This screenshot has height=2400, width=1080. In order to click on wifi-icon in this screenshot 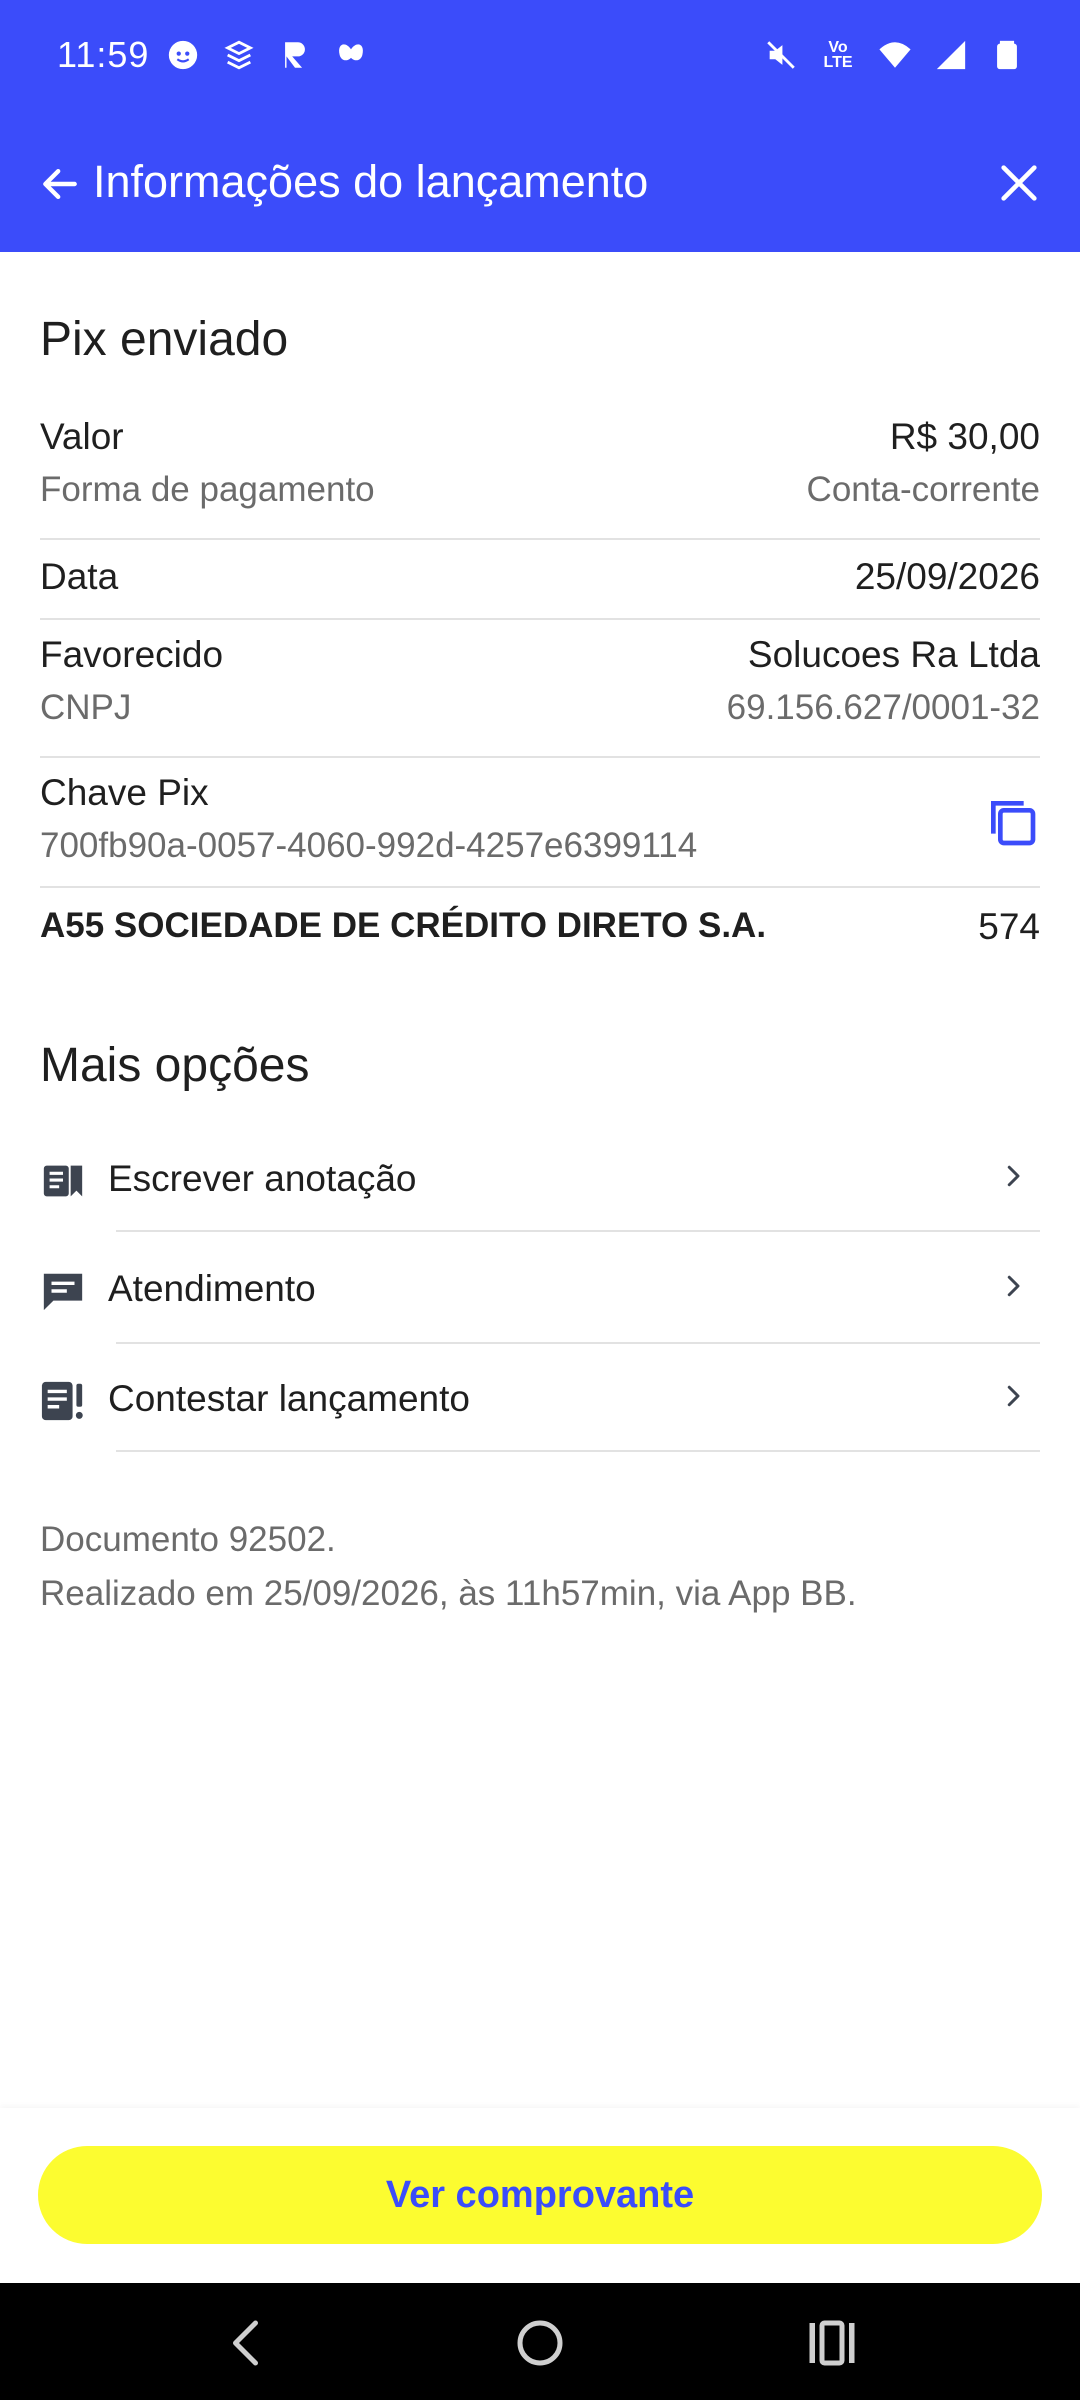, I will do `click(895, 55)`.